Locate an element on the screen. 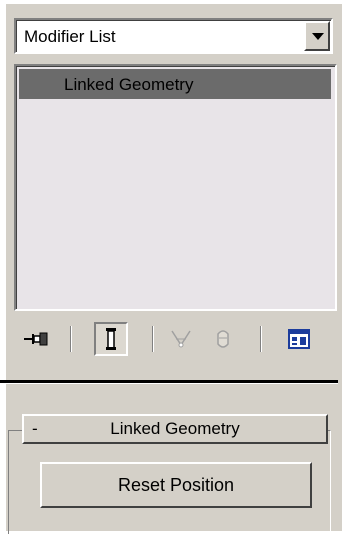 The width and height of the screenshot is (344, 534). stack-item-linked-geometry: Linked Geometry is located at coordinates (175, 84).